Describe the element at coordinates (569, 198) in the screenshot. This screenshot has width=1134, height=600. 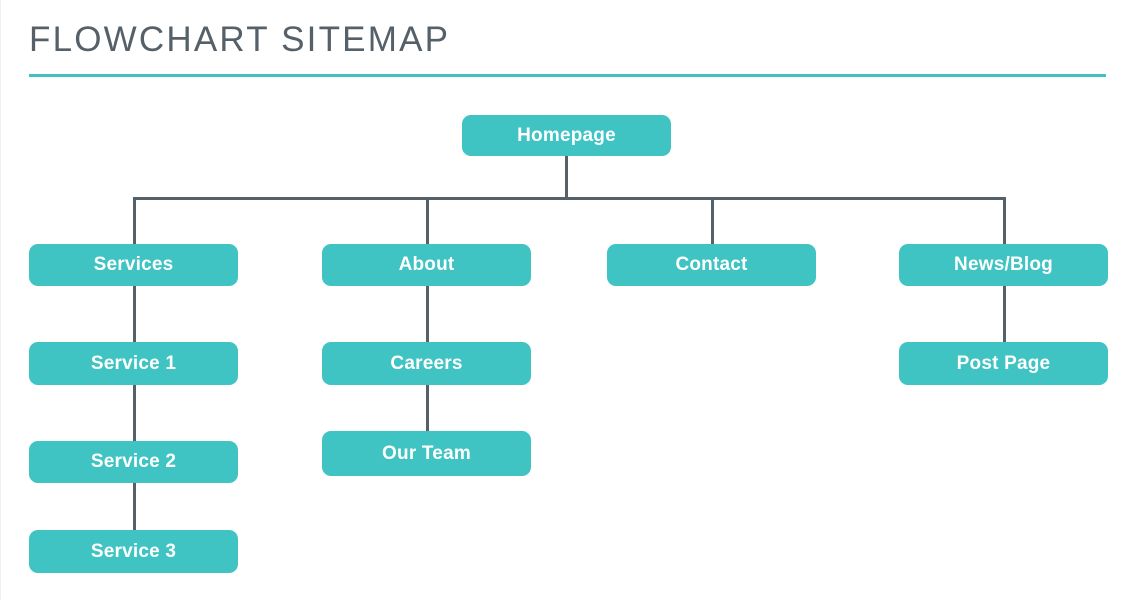
I see `connector-distribution-bar` at that location.